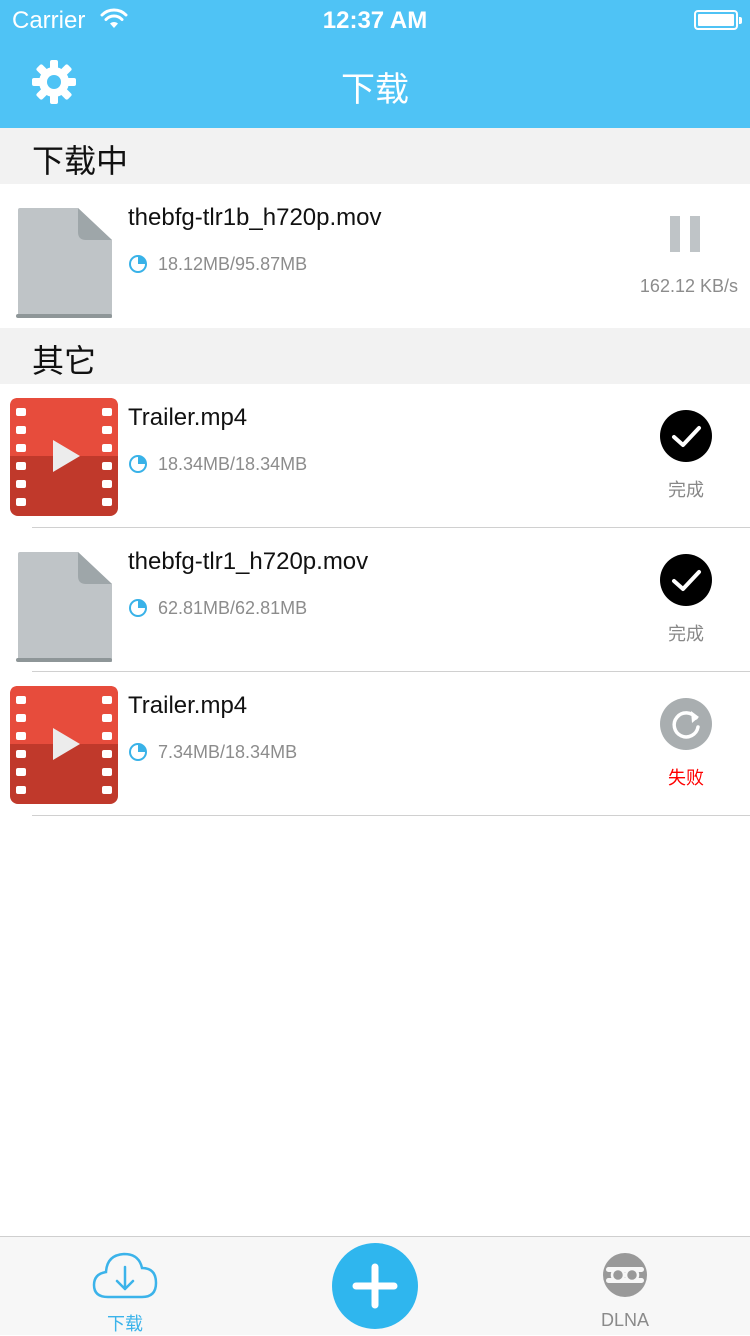  I want to click on file-size: 62.81MB/62.81MB, so click(233, 608).